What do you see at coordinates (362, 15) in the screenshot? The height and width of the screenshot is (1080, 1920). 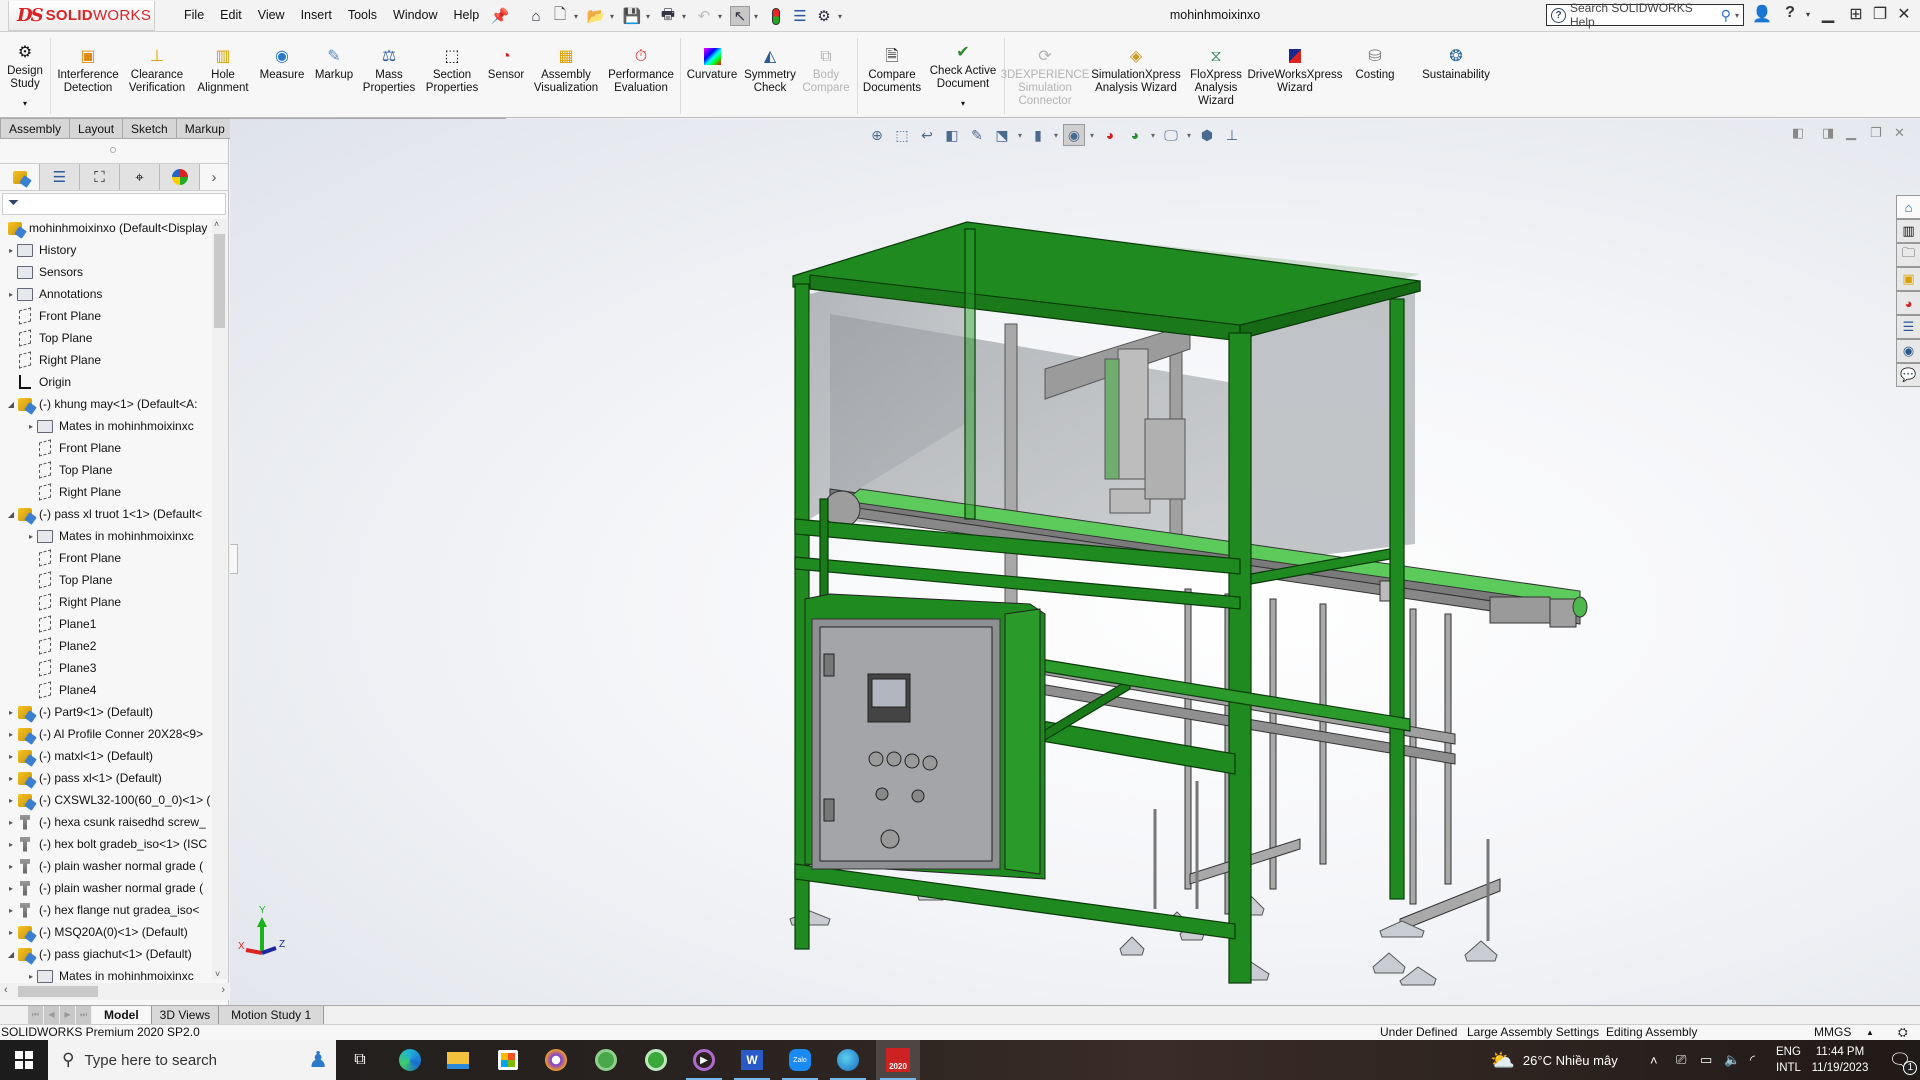 I see `menu-tools: Tools` at bounding box center [362, 15].